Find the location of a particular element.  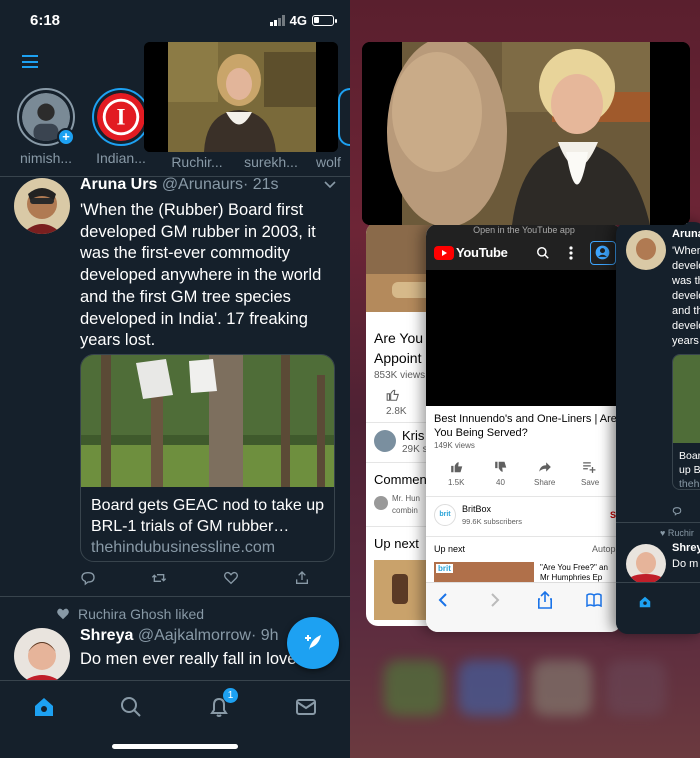

signal-icon is located at coordinates (277, 20).